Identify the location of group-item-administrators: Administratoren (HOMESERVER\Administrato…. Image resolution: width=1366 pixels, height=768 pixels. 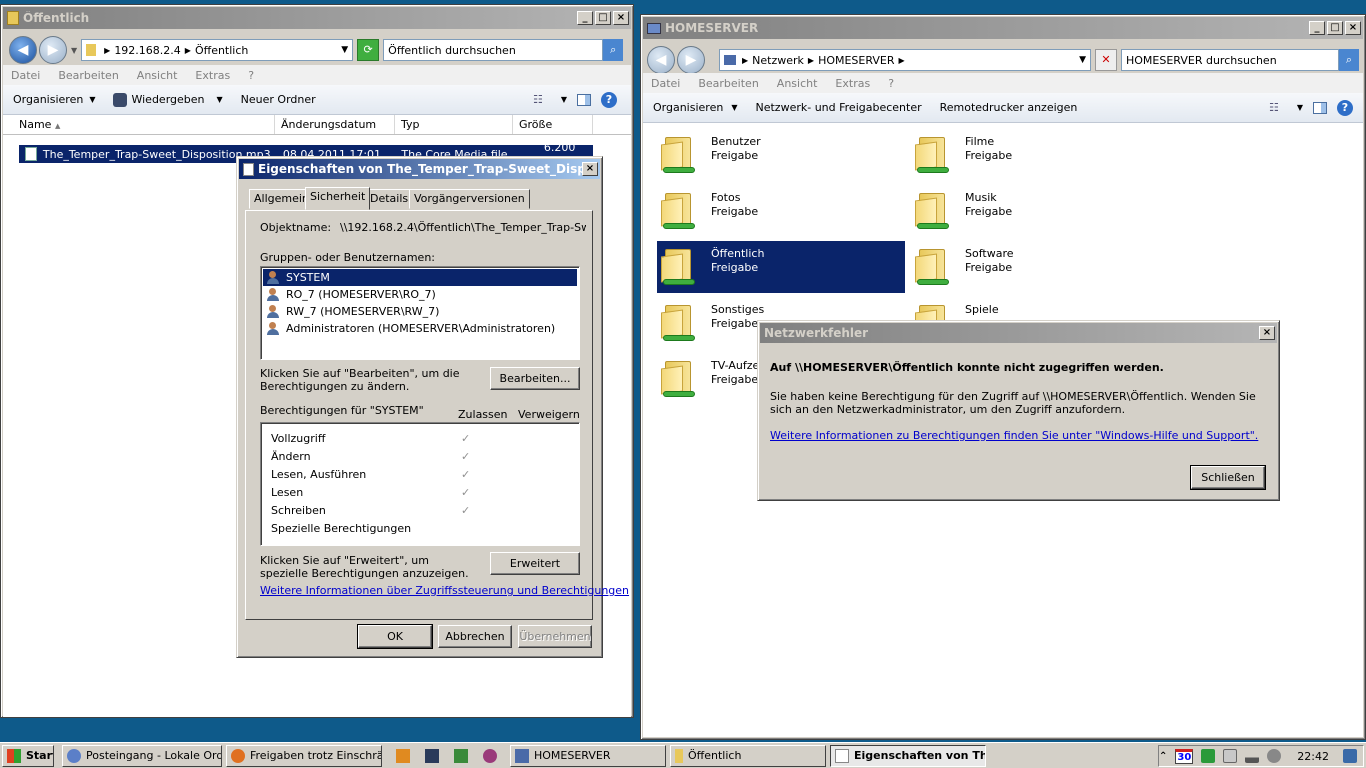
(420, 328).